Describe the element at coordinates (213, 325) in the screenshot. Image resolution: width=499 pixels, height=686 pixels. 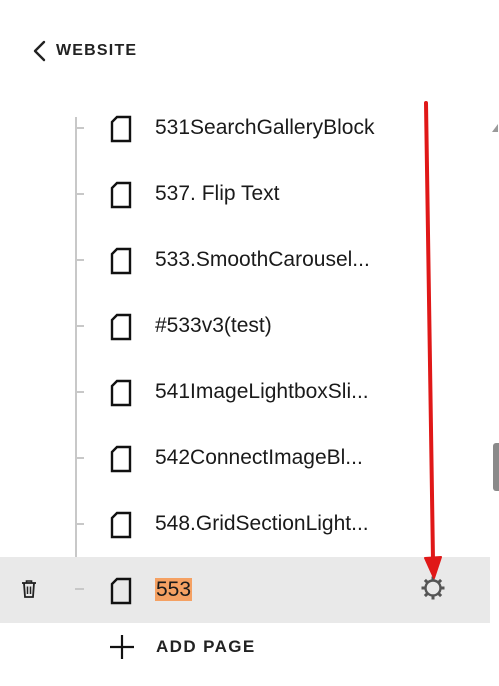
I see `page-label: #533v3(test)` at that location.